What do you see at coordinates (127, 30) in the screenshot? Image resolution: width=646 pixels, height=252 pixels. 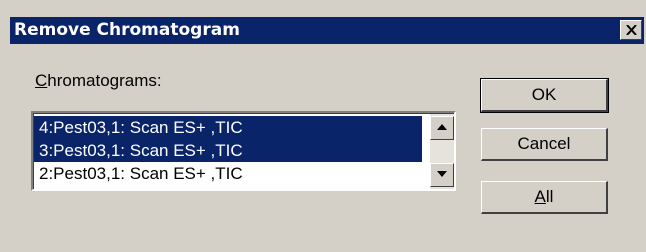 I see `dialog-title: Remove Chromatogram` at bounding box center [127, 30].